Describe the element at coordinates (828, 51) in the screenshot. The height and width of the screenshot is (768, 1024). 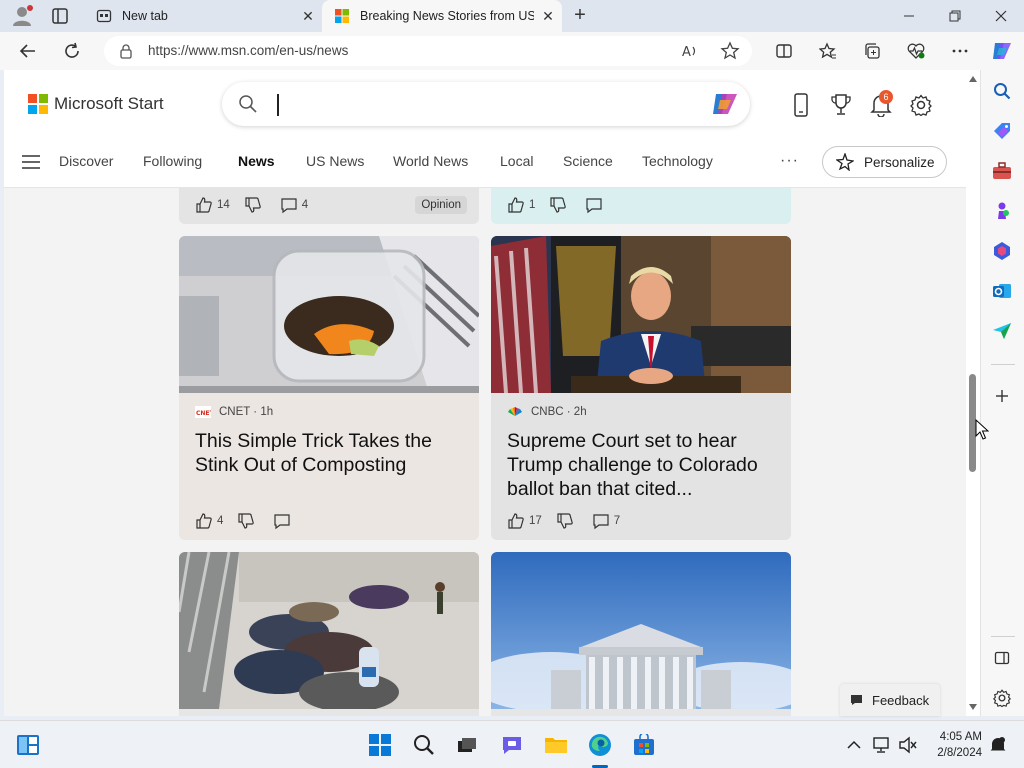
I see `favorites-button` at that location.